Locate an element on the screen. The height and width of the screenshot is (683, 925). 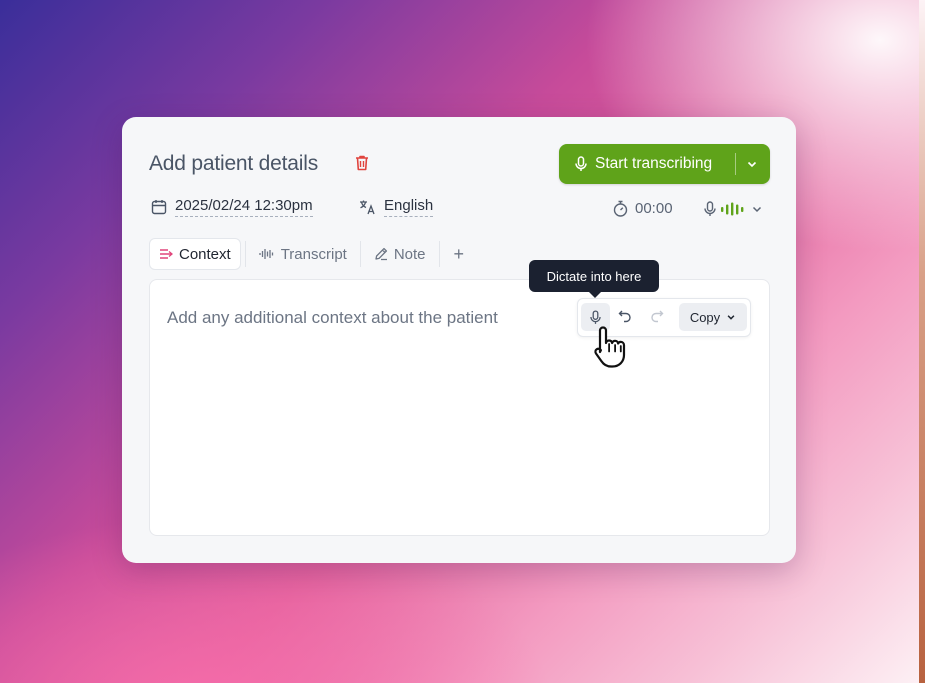
copy-button: Copy is located at coordinates (713, 317).